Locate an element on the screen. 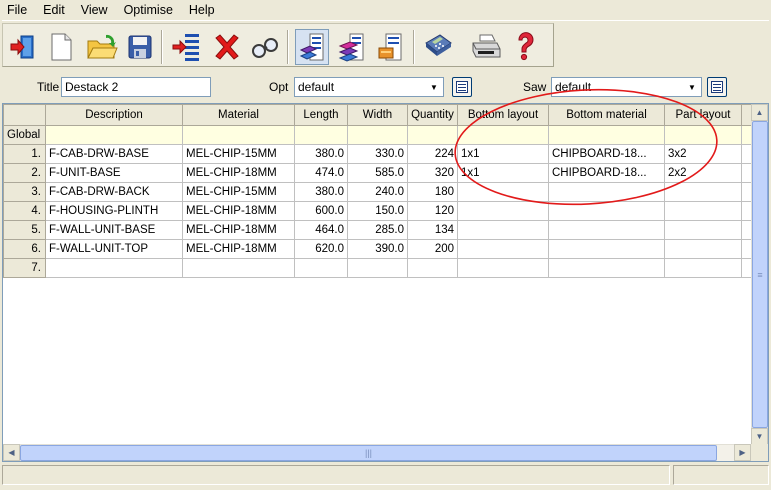  scroll-right-icon: ▶ is located at coordinates (742, 452).